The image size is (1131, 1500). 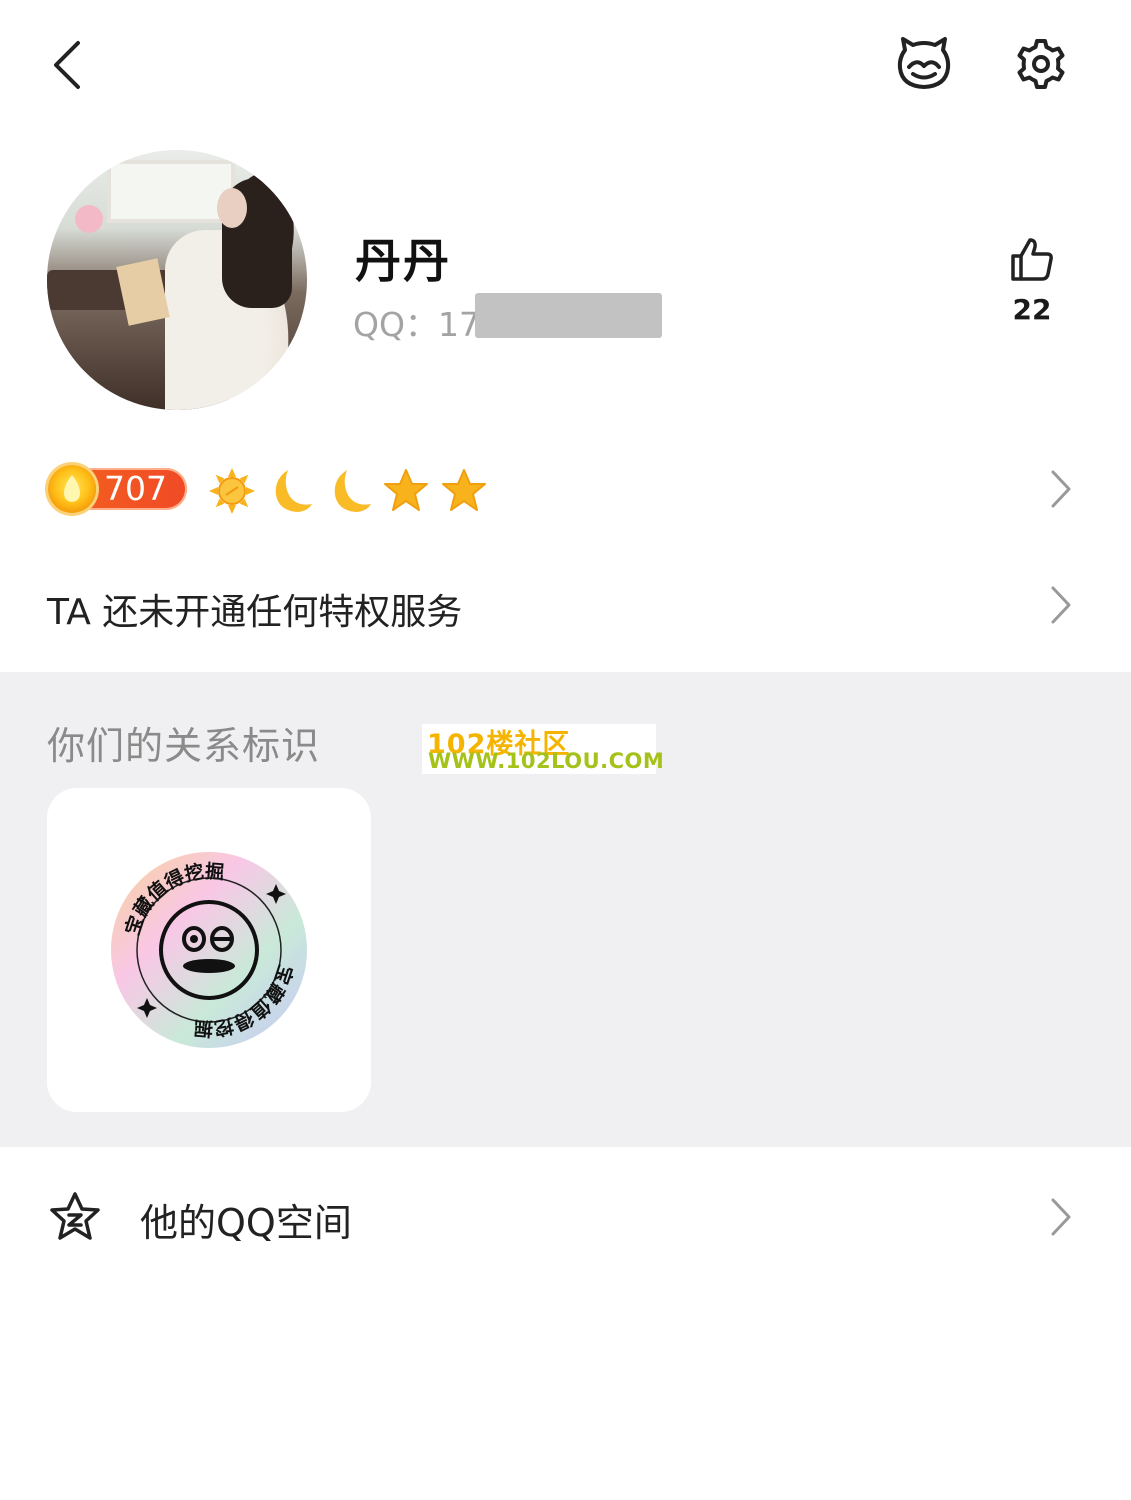 I want to click on back-button, so click(x=67, y=65).